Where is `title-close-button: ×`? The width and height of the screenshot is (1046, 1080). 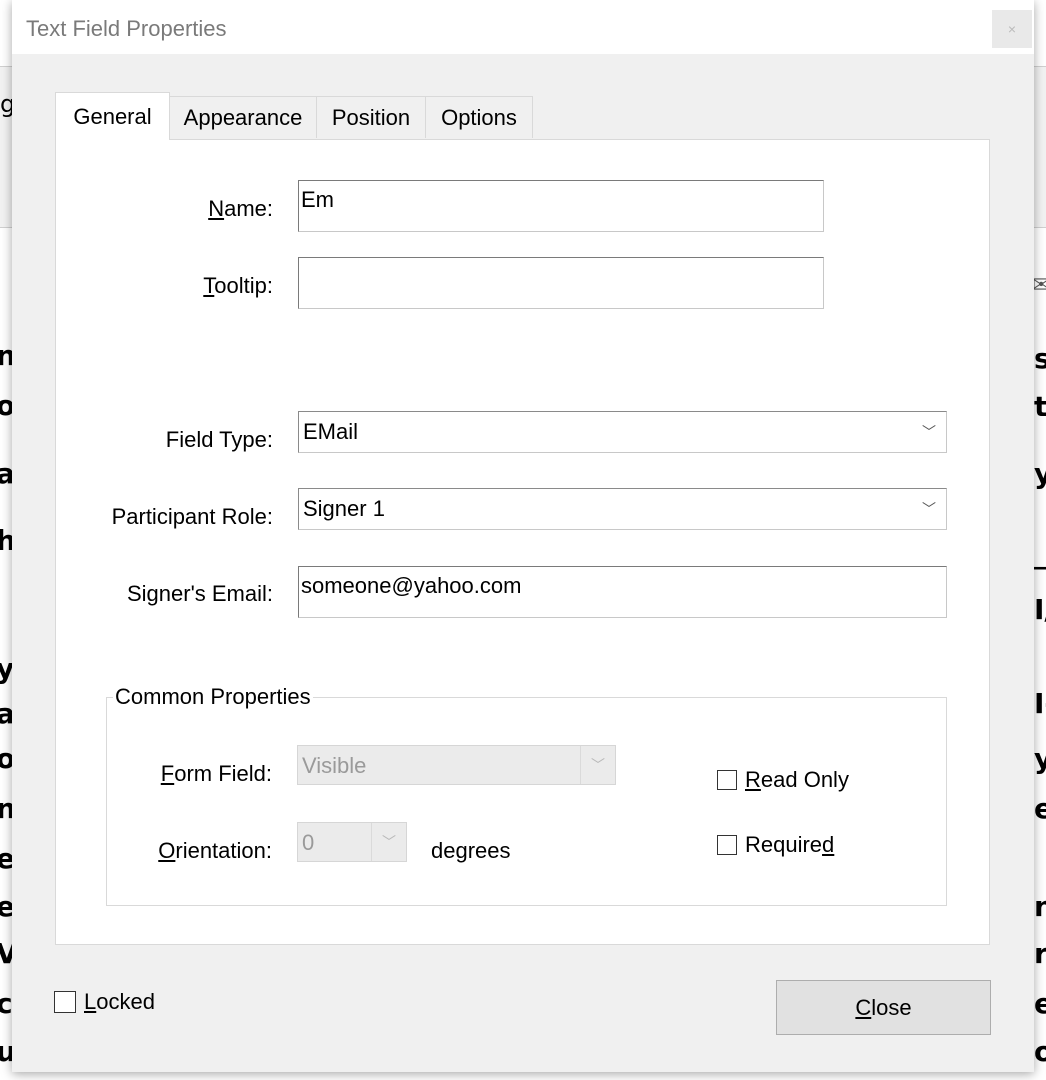
title-close-button: × is located at coordinates (1012, 29).